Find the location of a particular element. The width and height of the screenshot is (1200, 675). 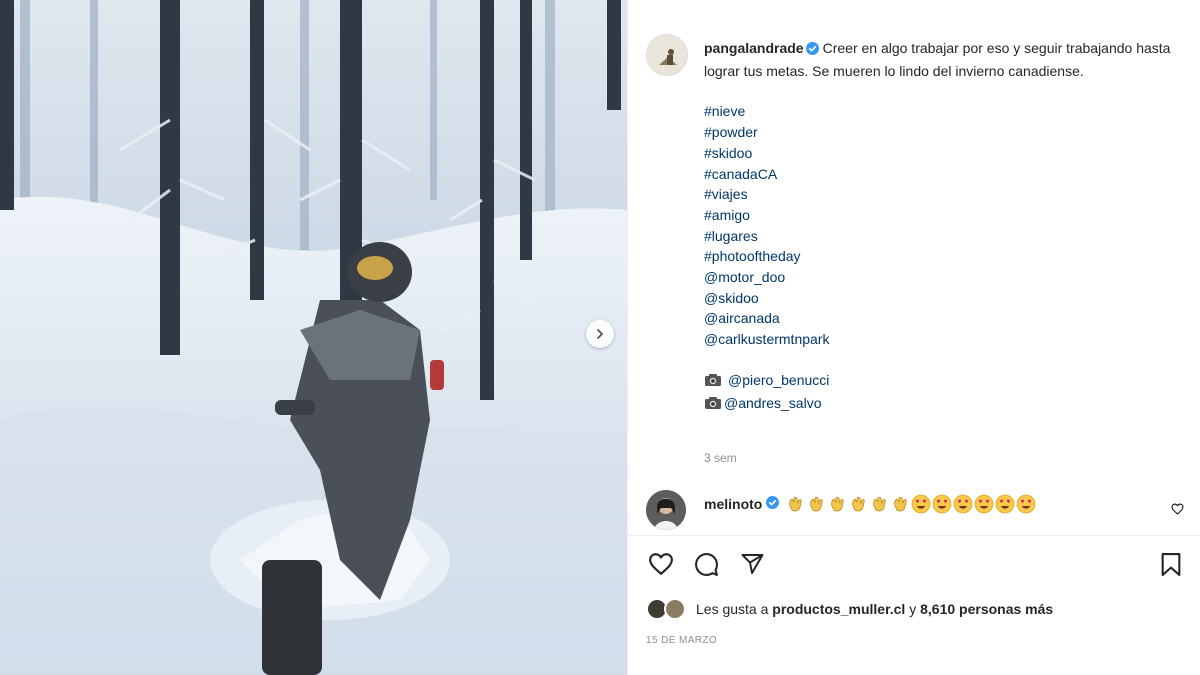

paper-plane-icon is located at coordinates (752, 564).